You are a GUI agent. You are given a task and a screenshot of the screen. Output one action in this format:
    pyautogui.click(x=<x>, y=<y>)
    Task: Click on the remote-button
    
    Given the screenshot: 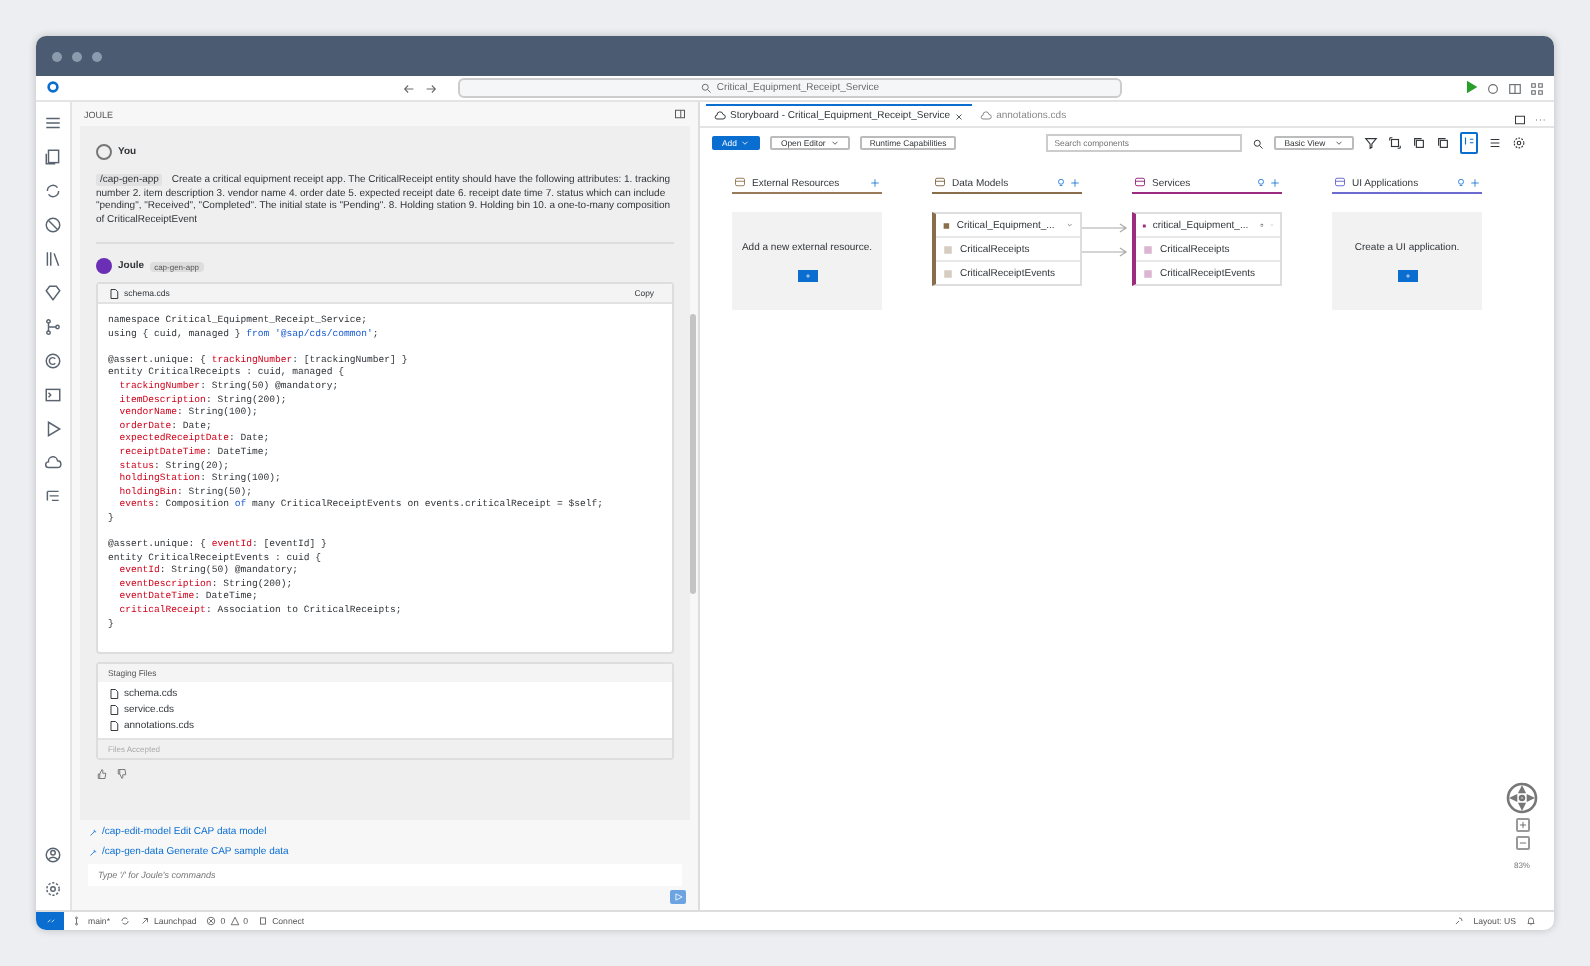 What is the action you would take?
    pyautogui.click(x=50, y=921)
    